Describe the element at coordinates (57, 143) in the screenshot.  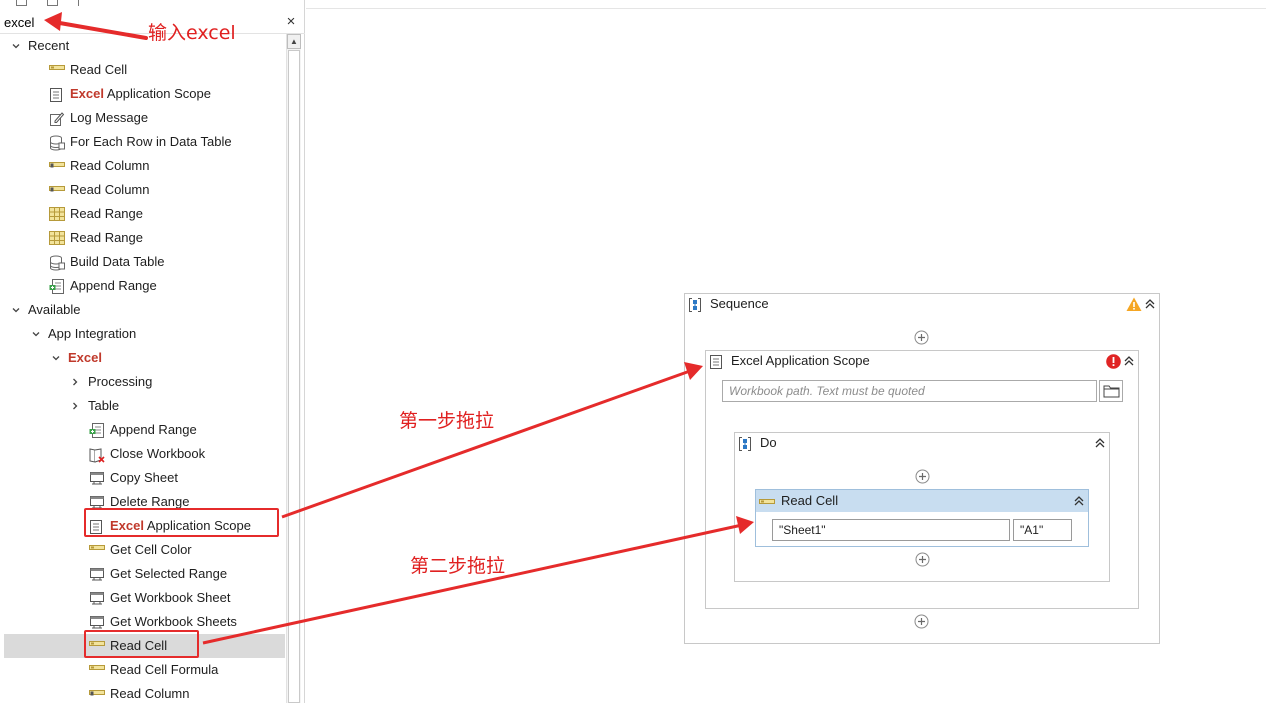
I see `data-table-icon` at that location.